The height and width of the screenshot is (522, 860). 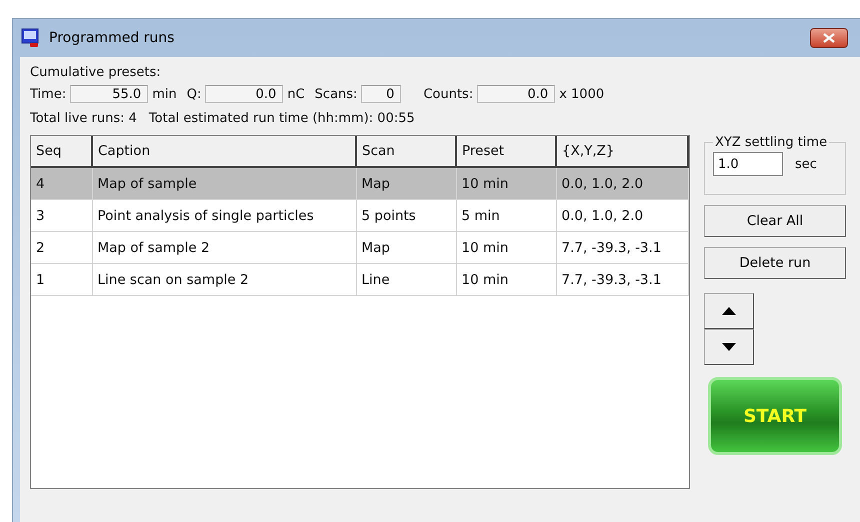 I want to click on preset-label: Q:, so click(x=194, y=94).